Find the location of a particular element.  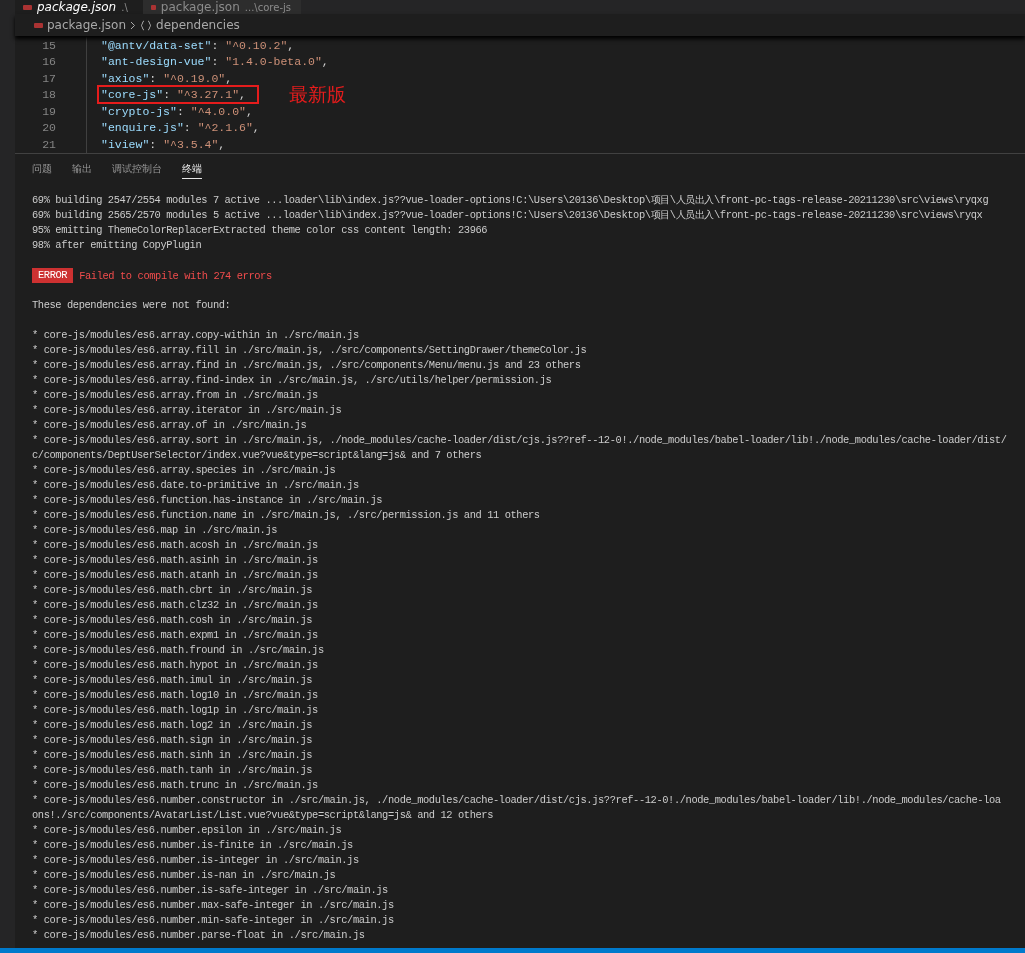

breadcrumb-item: dependencies is located at coordinates (198, 25).